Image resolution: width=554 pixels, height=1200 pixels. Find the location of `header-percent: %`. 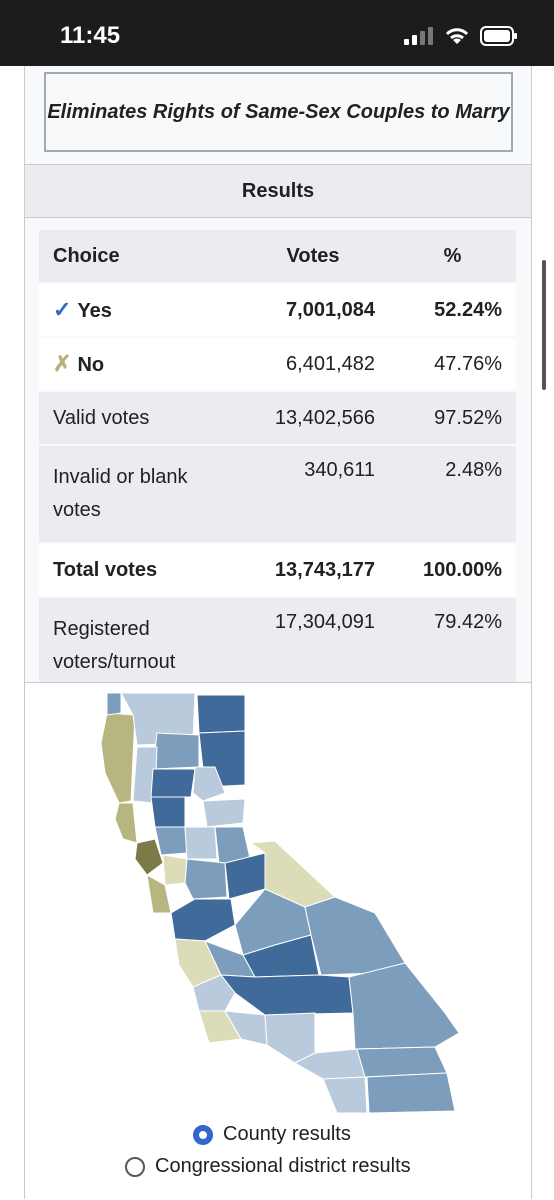

header-percent: % is located at coordinates (452, 257).